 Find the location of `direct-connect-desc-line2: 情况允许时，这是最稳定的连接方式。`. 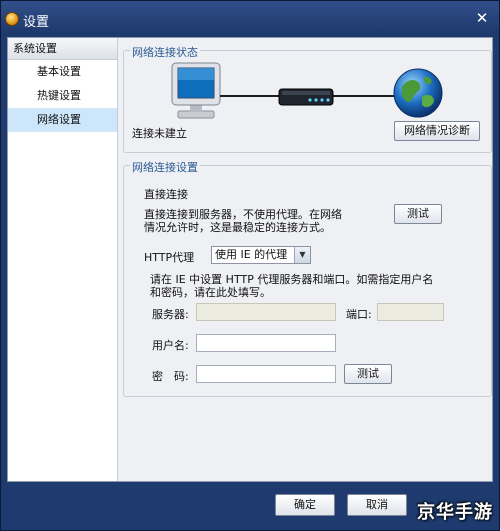

direct-connect-desc-line2: 情况允许时，这是最稳定的连接方式。 is located at coordinates (237, 227).